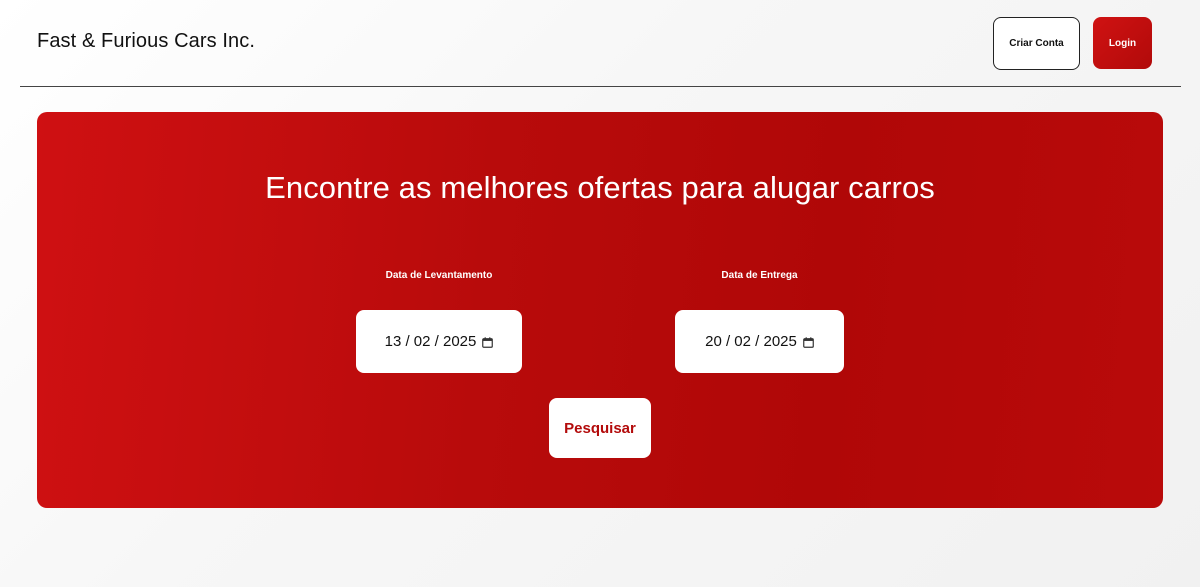  Describe the element at coordinates (759, 275) in the screenshot. I see `return-date-label: Data de Entrega` at that location.